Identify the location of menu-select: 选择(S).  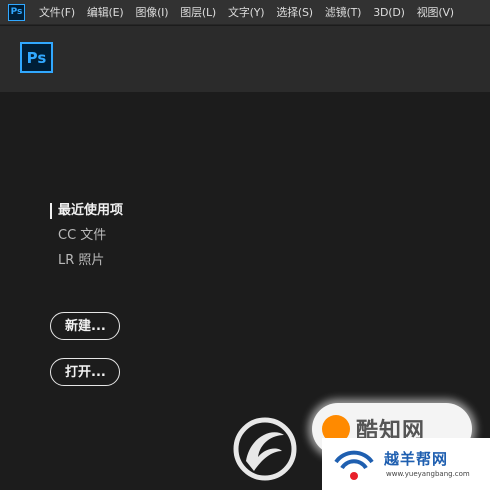
(294, 12).